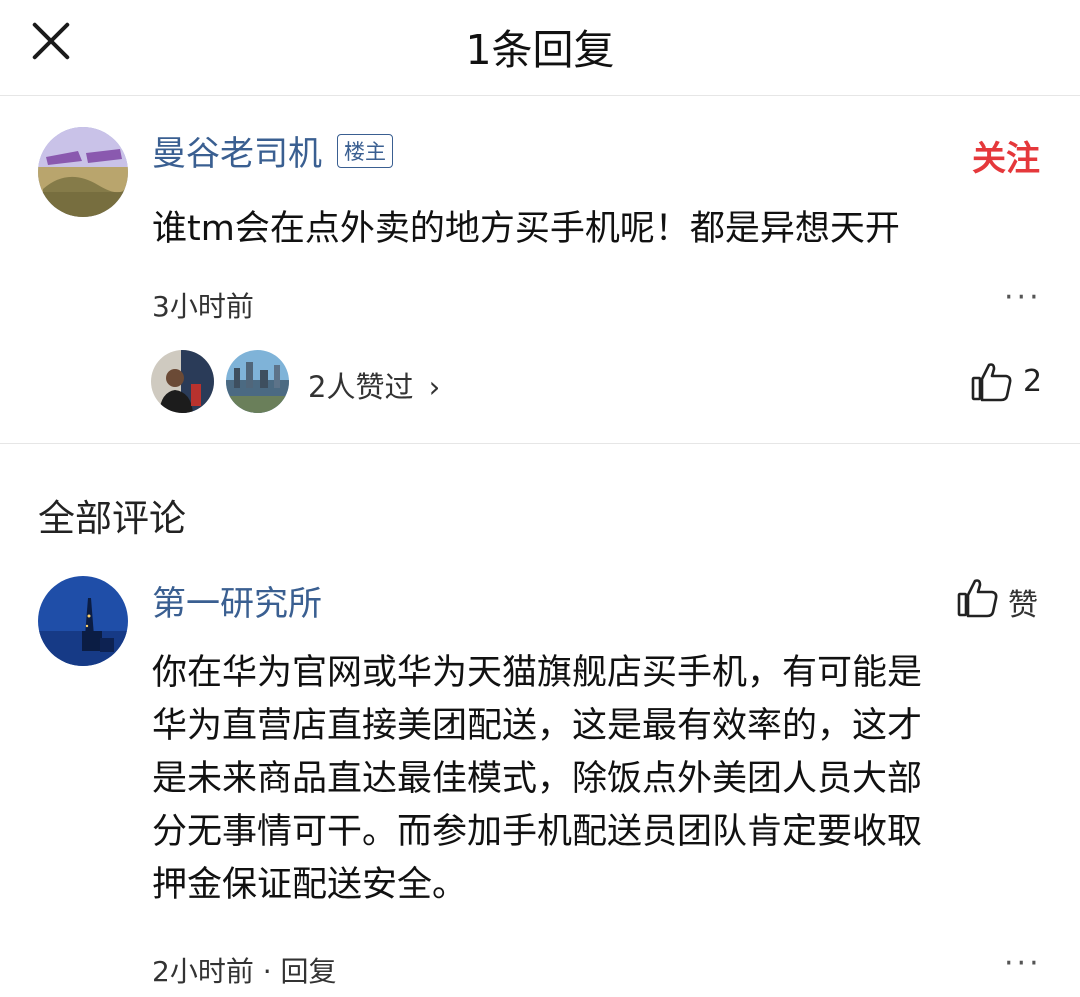  I want to click on reply-text-line: 押金保证配送安全。, so click(310, 885).